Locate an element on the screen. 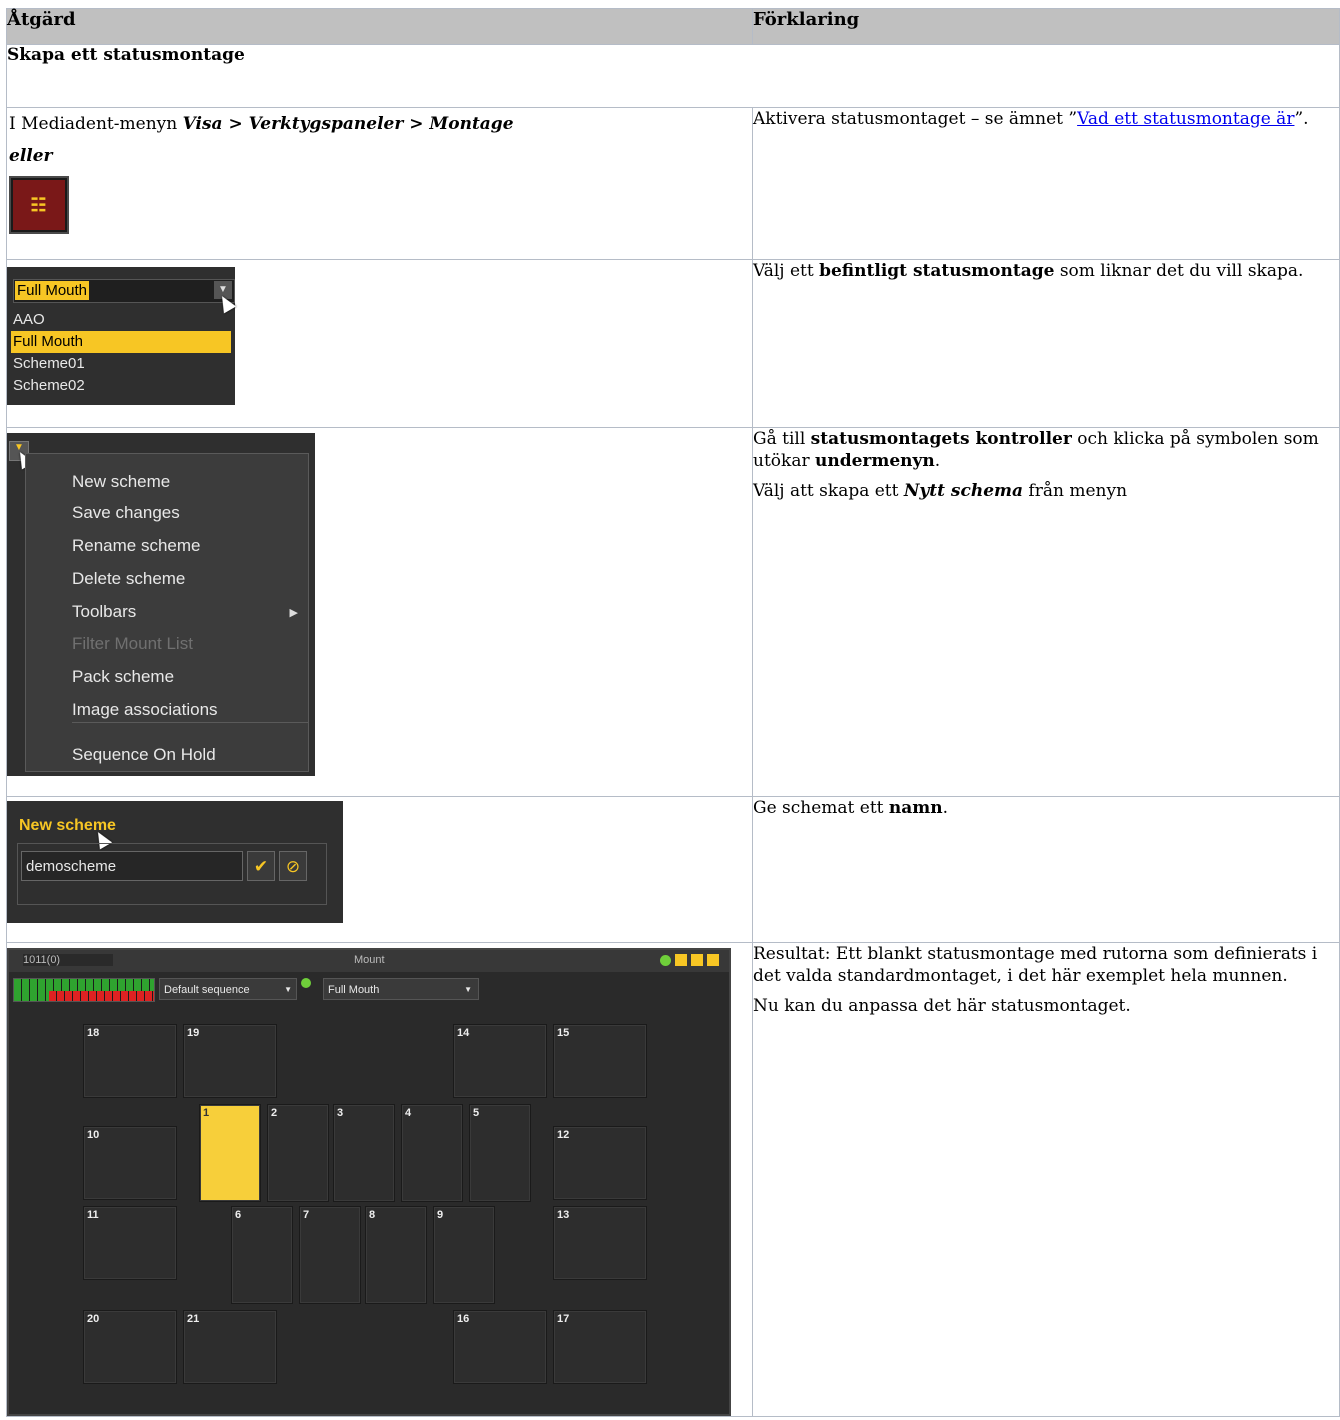 The width and height of the screenshot is (1340, 1420). scheme-option: Scheme02 is located at coordinates (121, 386).